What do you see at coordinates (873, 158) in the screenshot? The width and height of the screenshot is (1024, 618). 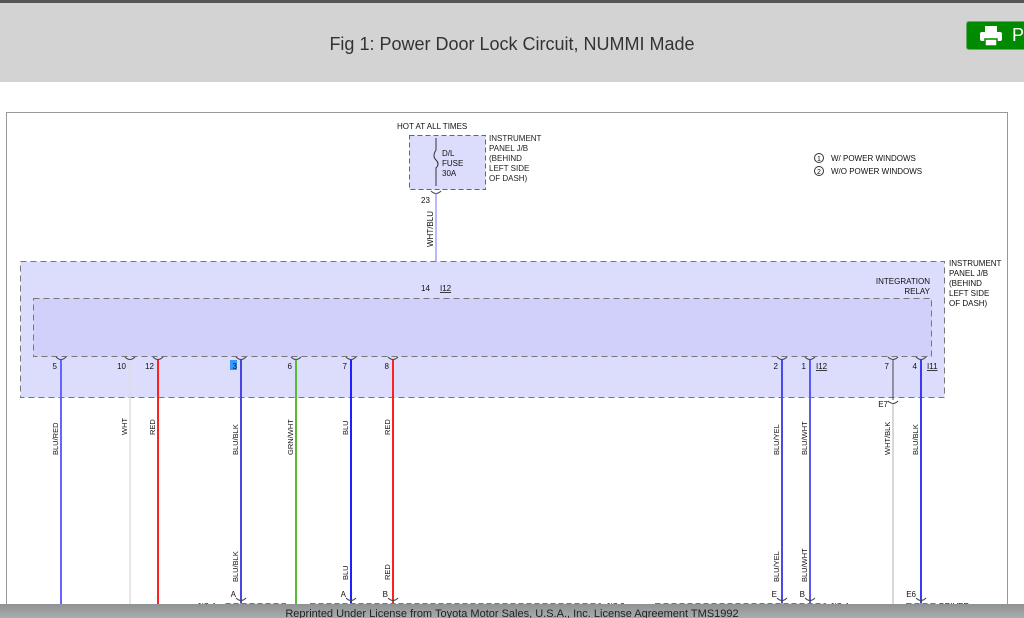 I see `legend-text: W/ POWER WINDOWS` at bounding box center [873, 158].